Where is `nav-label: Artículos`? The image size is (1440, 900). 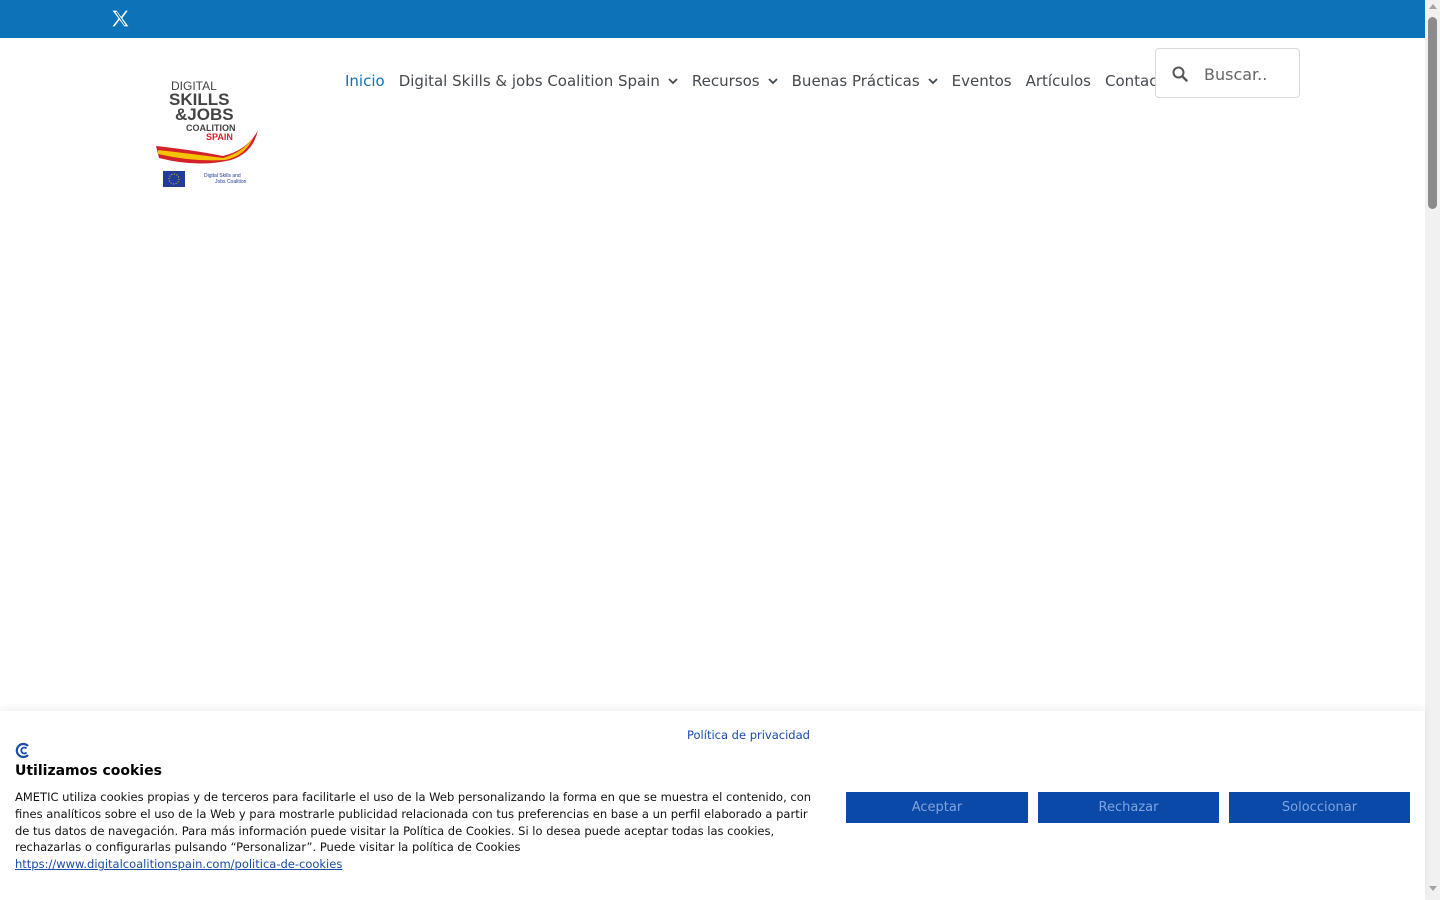
nav-label: Artículos is located at coordinates (1058, 81).